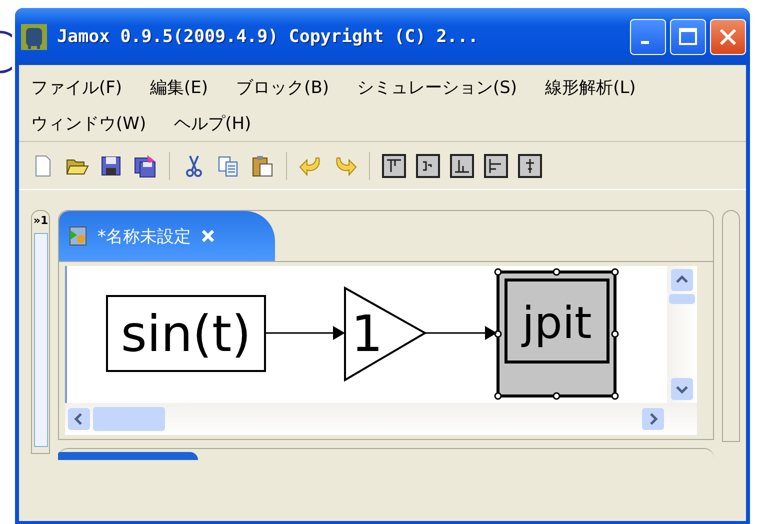  Describe the element at coordinates (645, 42) in the screenshot. I see `minimize-icon` at that location.